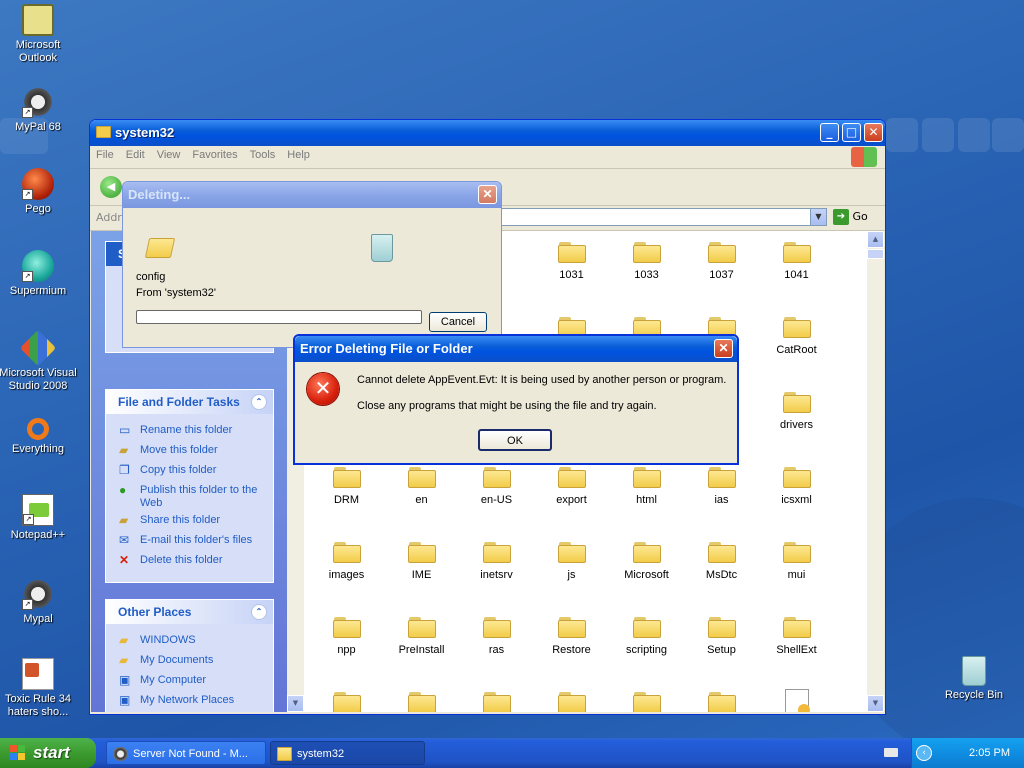 This screenshot has width=1024, height=768. Describe the element at coordinates (39, 274) in the screenshot. I see `desktop-icon-supermium: ↗ Supermium` at that location.